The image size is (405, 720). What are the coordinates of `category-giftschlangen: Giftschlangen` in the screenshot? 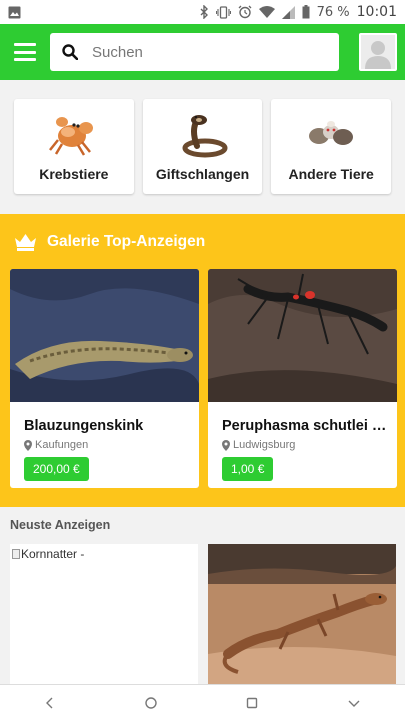 It's located at (202, 146).